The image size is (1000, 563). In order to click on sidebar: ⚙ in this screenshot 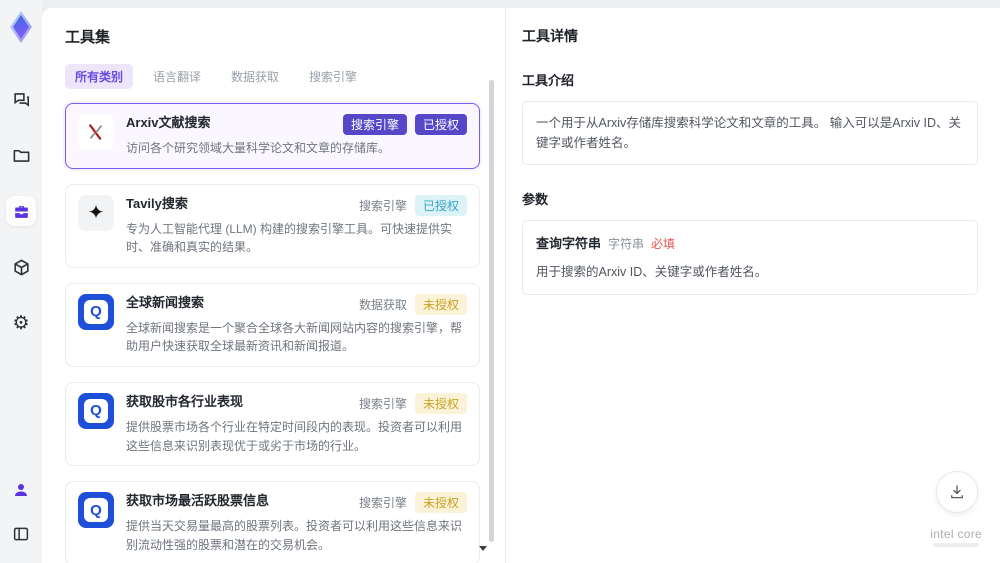, I will do `click(21, 281)`.